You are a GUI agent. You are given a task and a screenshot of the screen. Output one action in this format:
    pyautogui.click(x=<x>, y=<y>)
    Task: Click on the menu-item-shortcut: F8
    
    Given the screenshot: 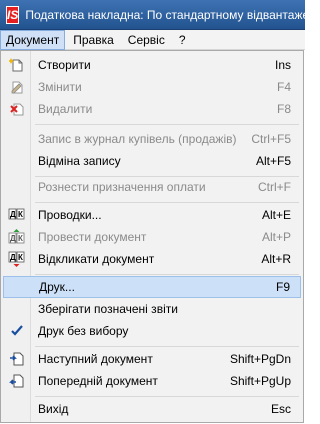 What is the action you would take?
    pyautogui.click(x=283, y=109)
    